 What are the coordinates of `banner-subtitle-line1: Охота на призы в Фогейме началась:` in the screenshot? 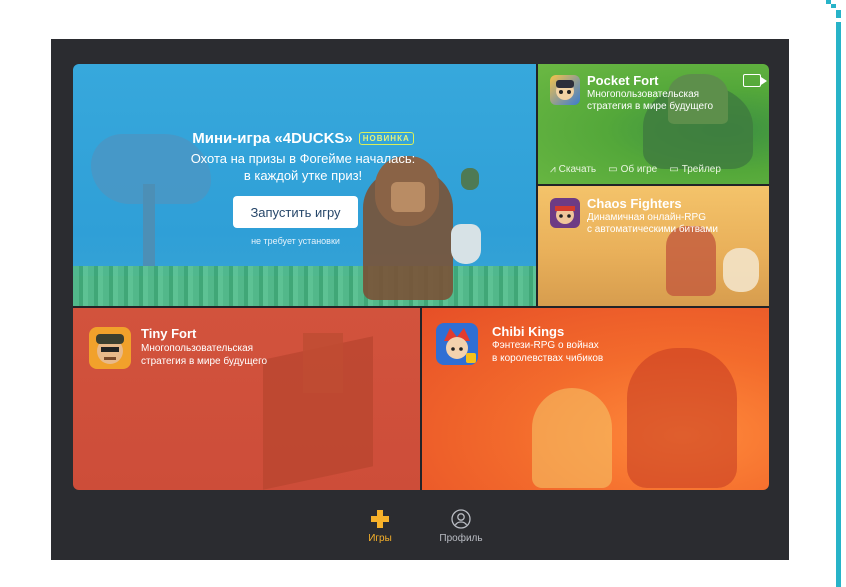 It's located at (303, 158).